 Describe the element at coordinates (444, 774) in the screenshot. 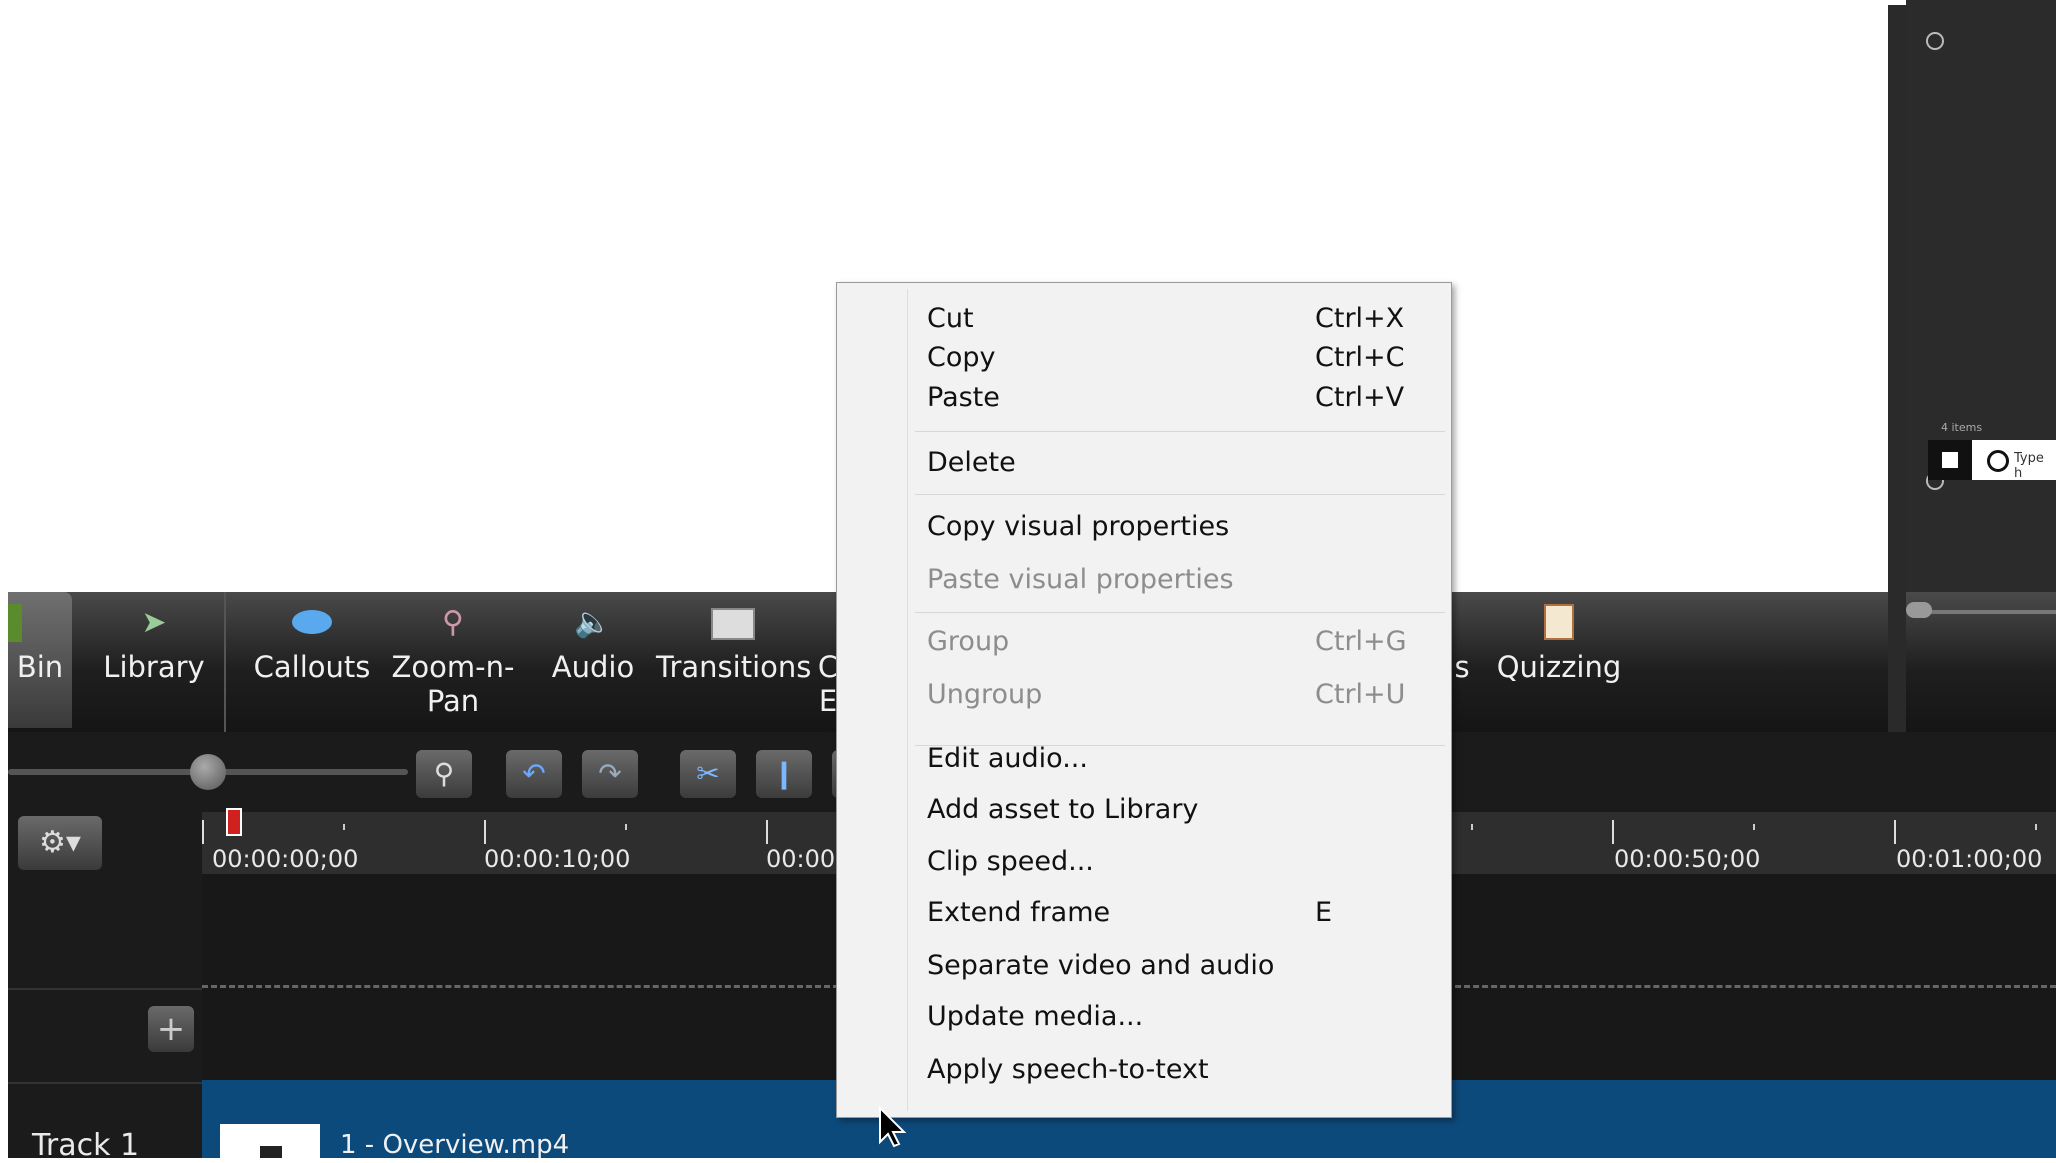

I see `zoom-fit-button: ⚲` at that location.